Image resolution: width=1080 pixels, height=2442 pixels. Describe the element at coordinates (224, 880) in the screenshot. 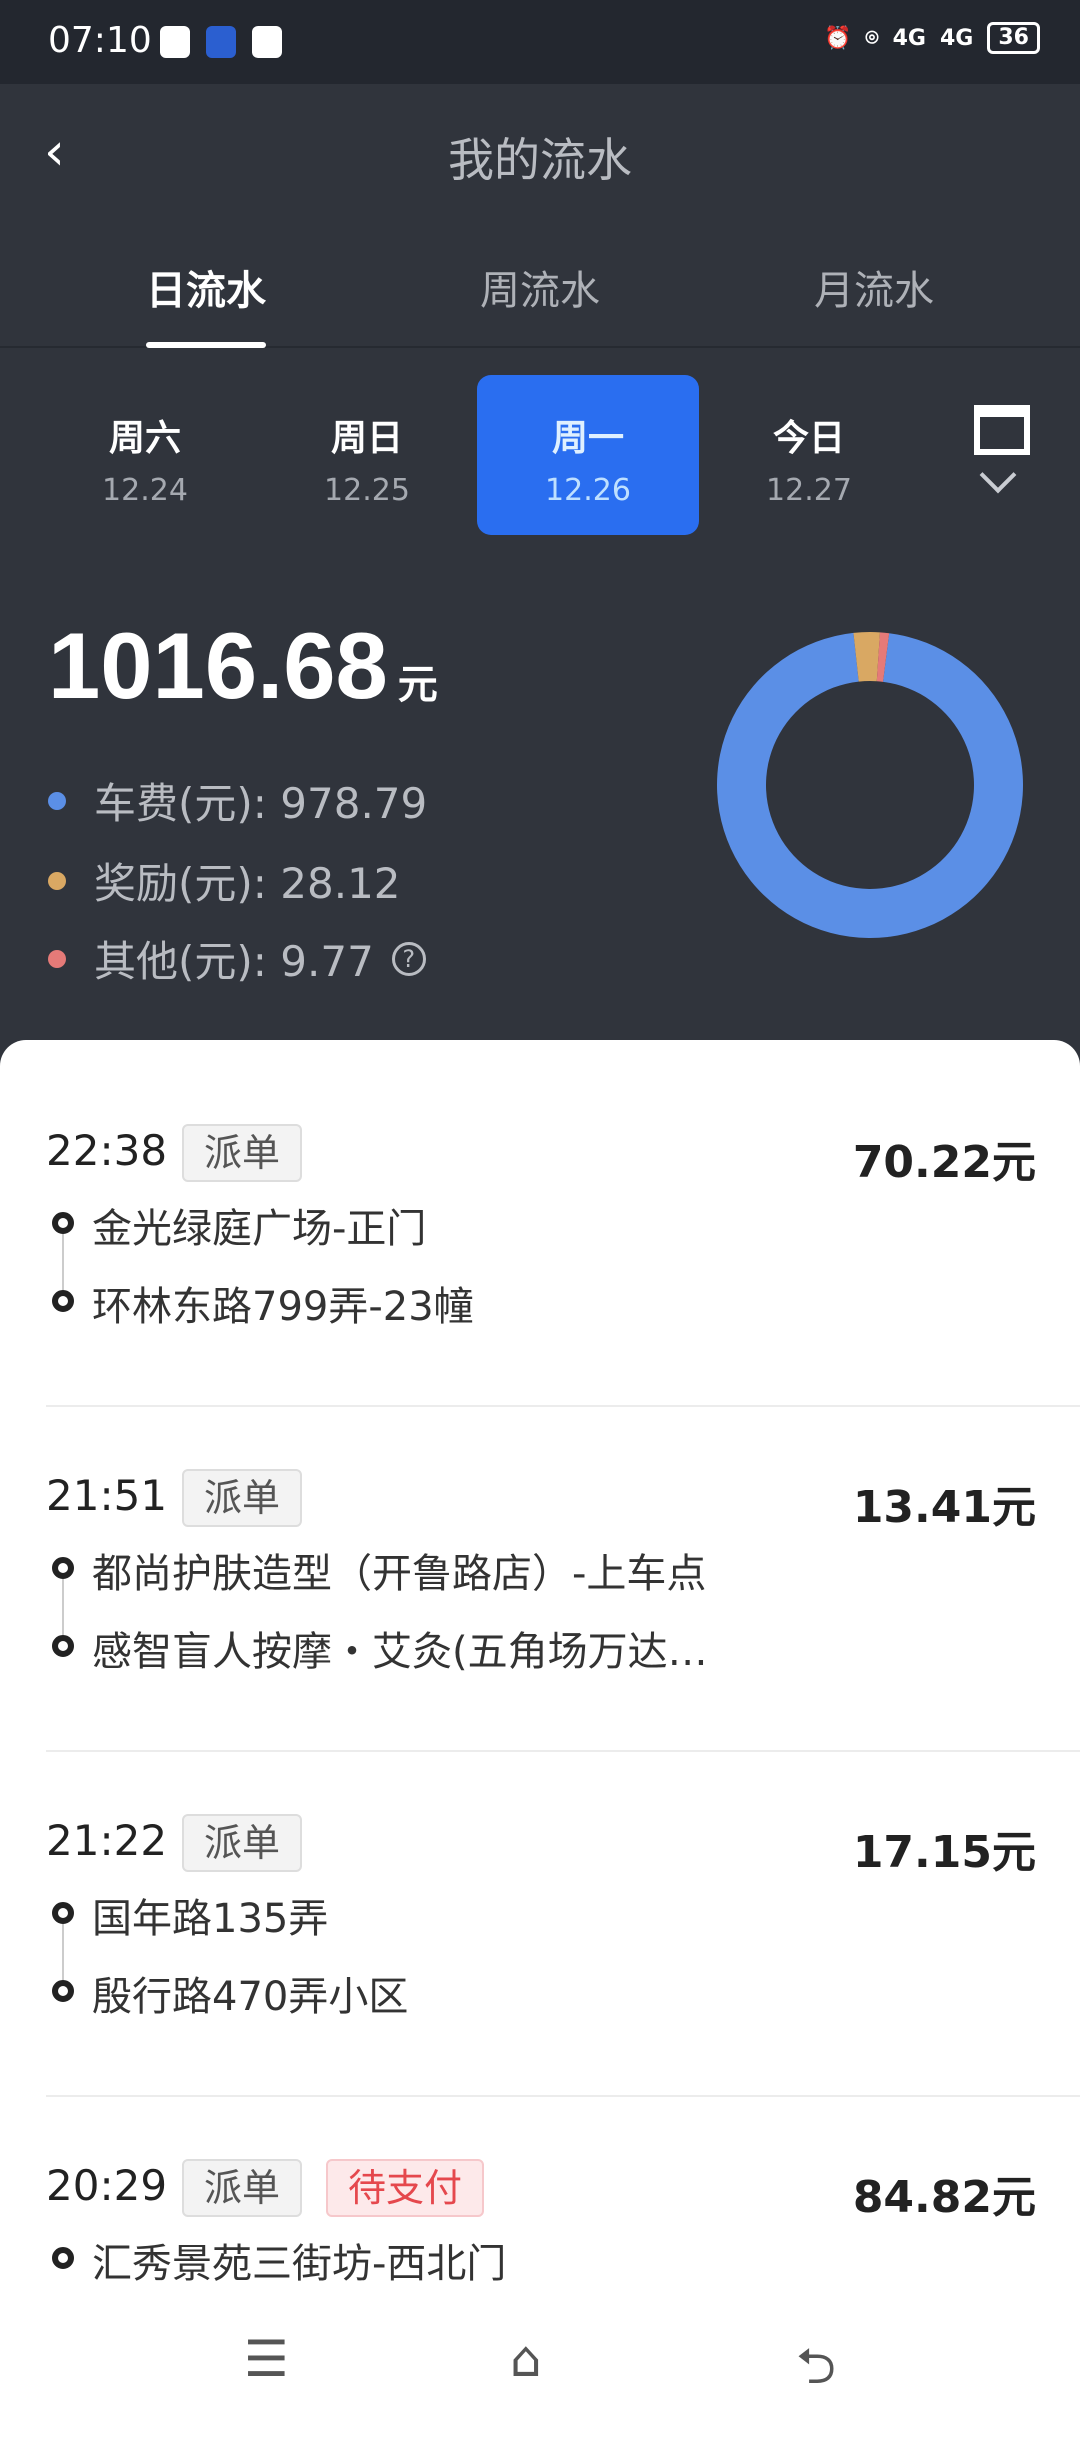

I see `legend-bonus: 奖励(元): 28.12` at that location.